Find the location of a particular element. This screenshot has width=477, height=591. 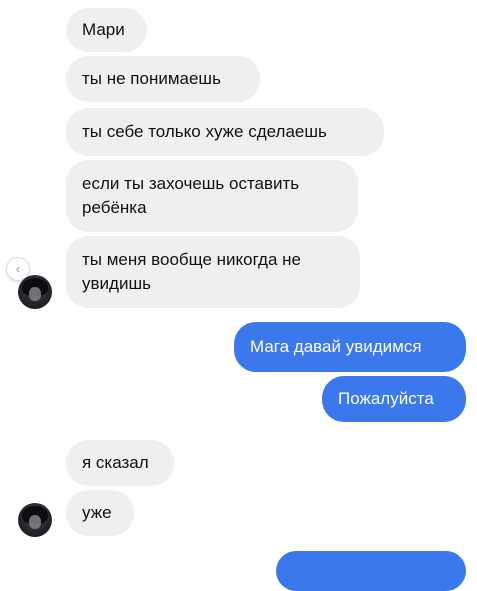

incoming-message: если ты захочешь оставить ребёнка is located at coordinates (212, 196).